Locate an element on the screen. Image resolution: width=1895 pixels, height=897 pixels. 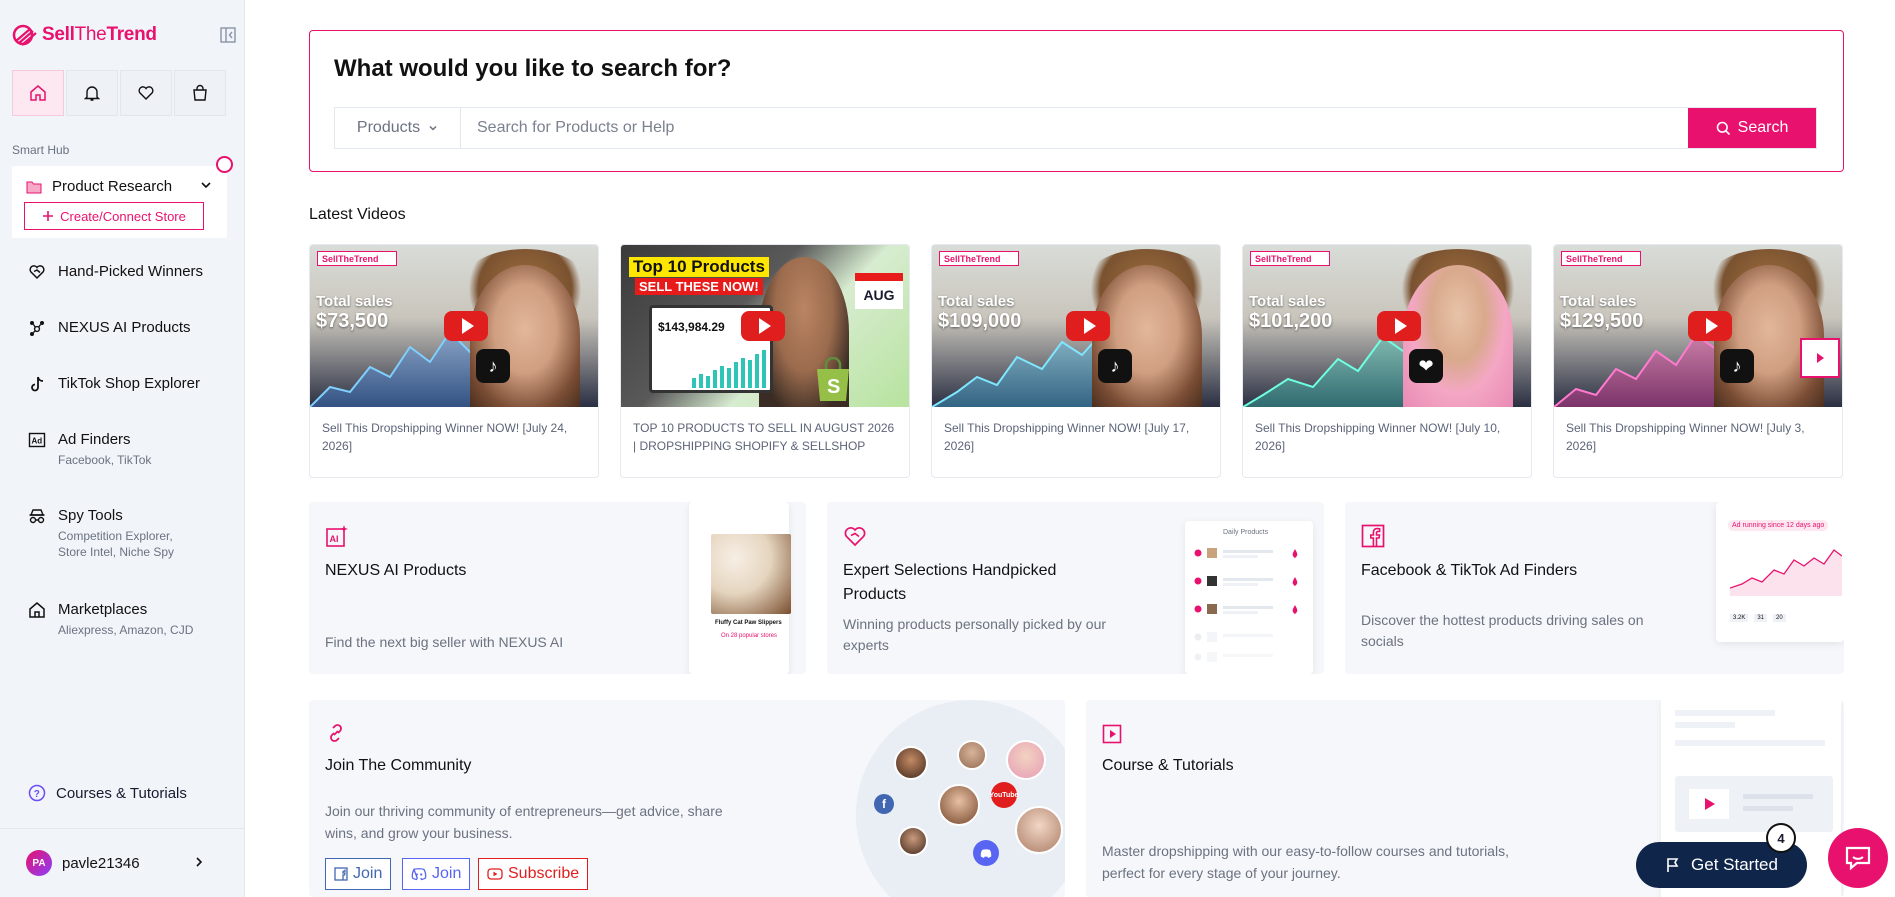
chat-button is located at coordinates (1858, 858).